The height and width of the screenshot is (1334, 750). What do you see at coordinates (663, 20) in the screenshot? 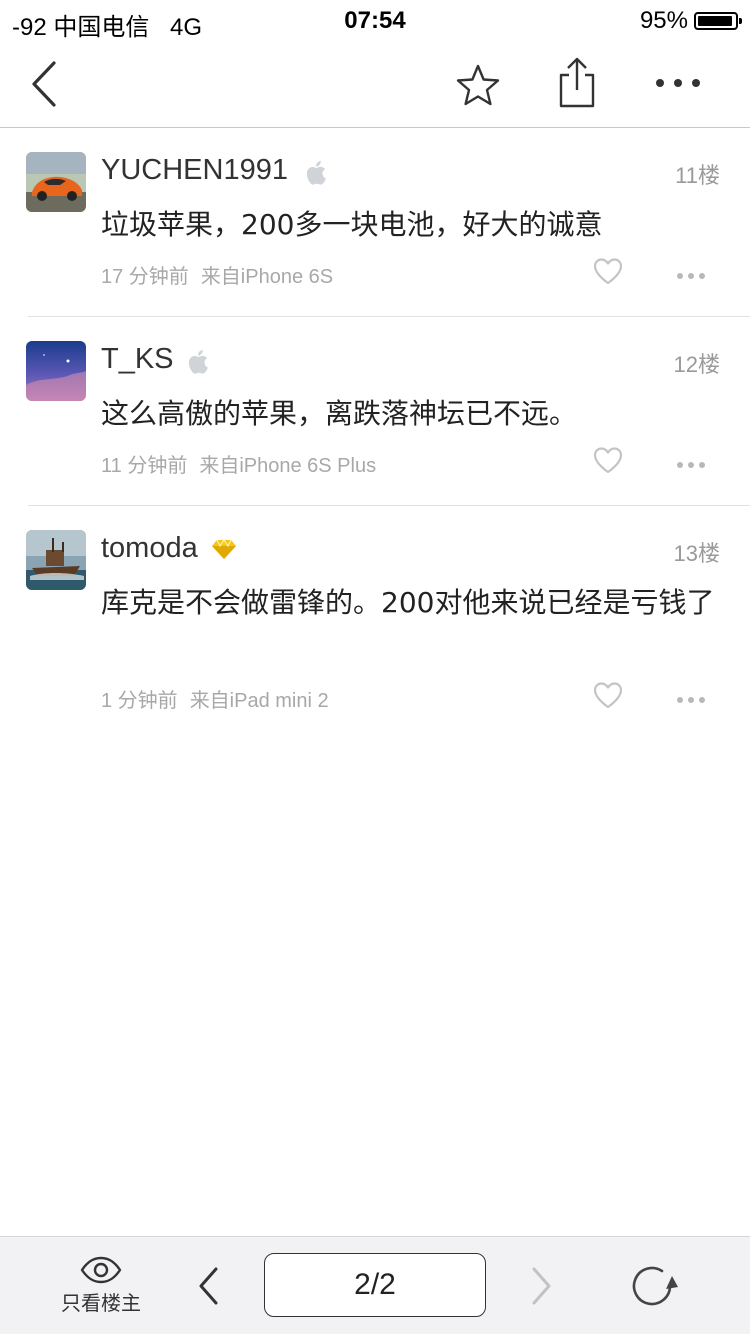
I see `battery-percent: 95%` at bounding box center [663, 20].